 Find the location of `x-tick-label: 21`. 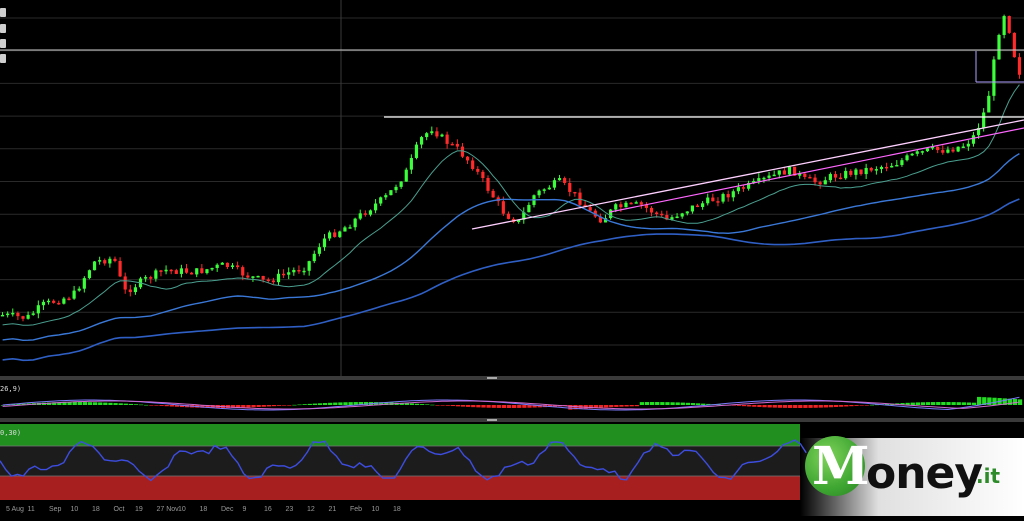

x-tick-label: 21 is located at coordinates (333, 509).